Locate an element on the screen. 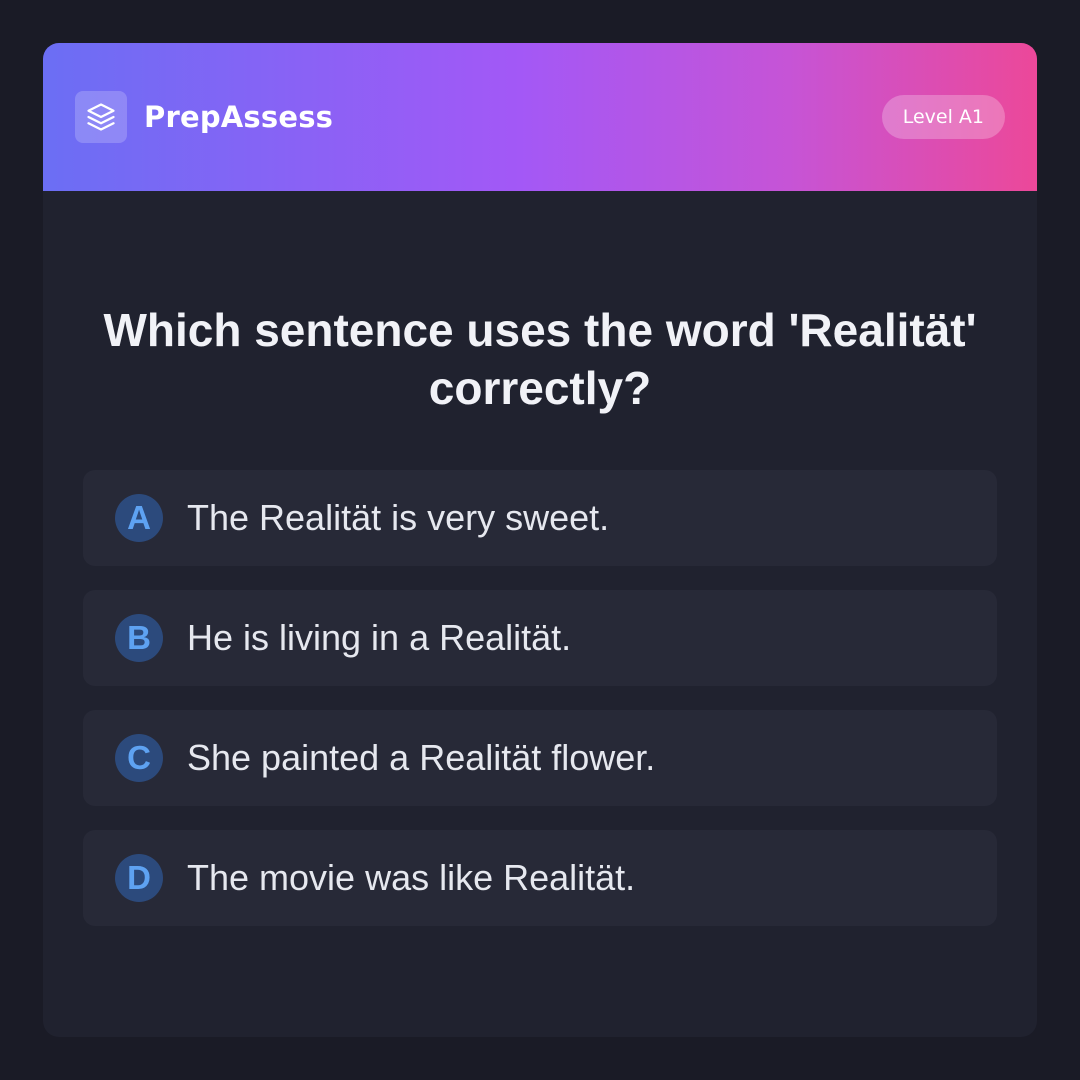  option-letter-badge: C is located at coordinates (139, 758).